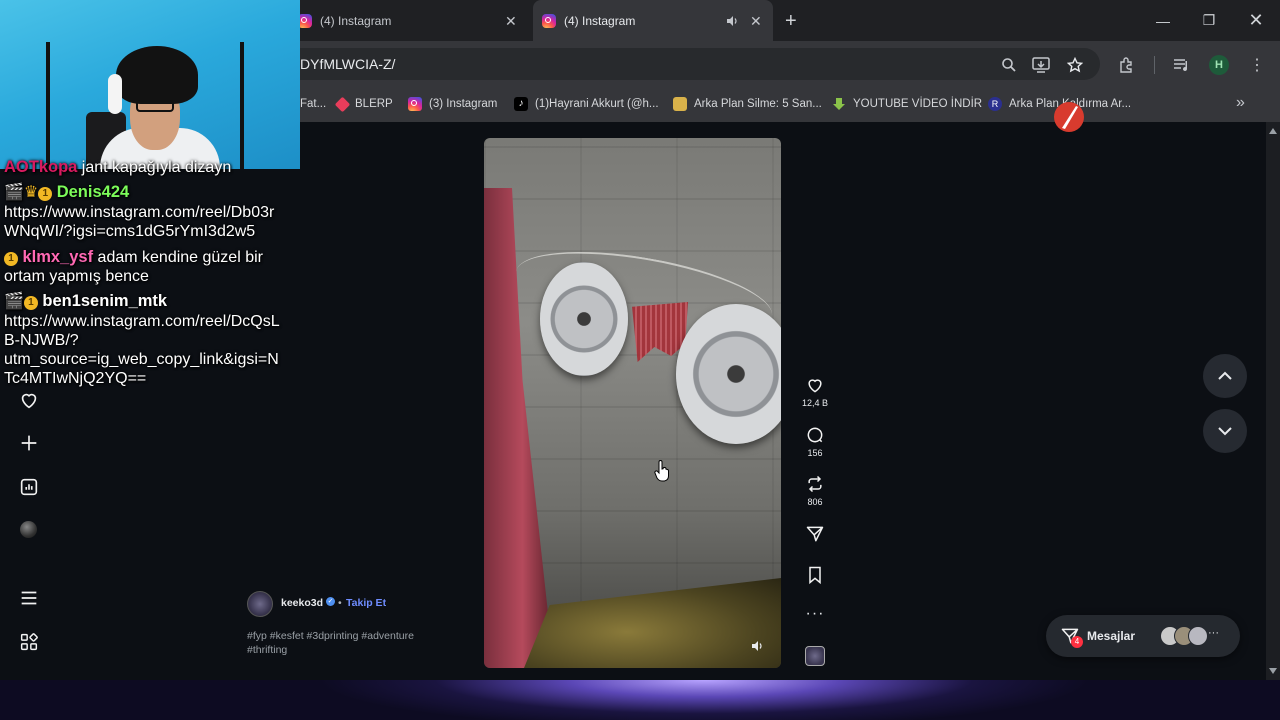 The height and width of the screenshot is (720, 1280). Describe the element at coordinates (653, 20) in the screenshot. I see `tab-instagram-2: (4) Instagram ✕` at that location.